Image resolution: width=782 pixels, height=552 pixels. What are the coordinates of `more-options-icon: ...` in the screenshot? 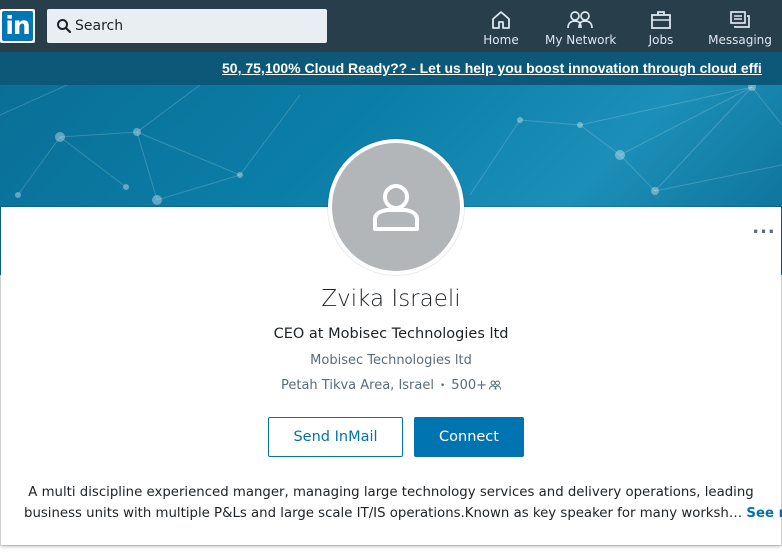 It's located at (764, 227).